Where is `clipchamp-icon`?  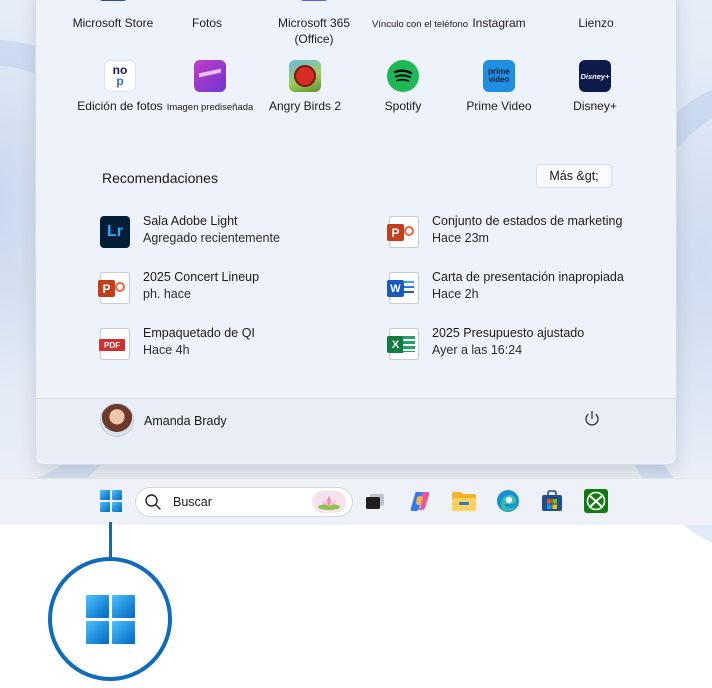
clipchamp-icon is located at coordinates (210, 76).